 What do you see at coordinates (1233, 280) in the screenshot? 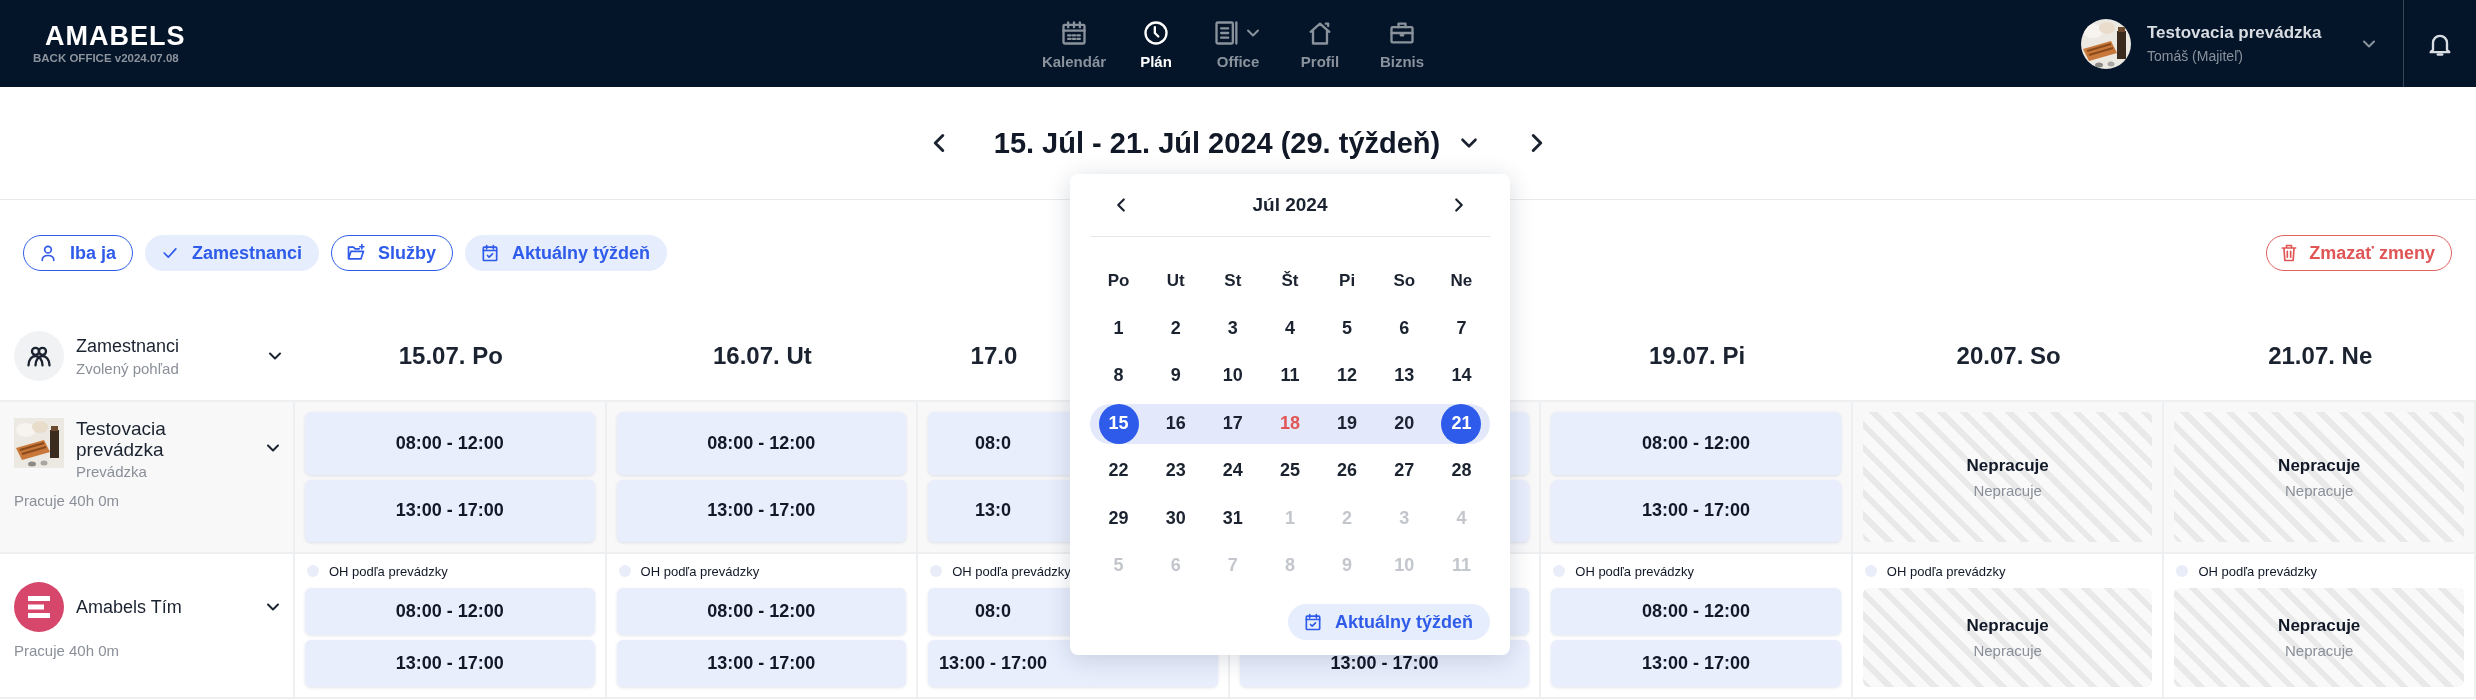
I see `weekday-label: St` at bounding box center [1233, 280].